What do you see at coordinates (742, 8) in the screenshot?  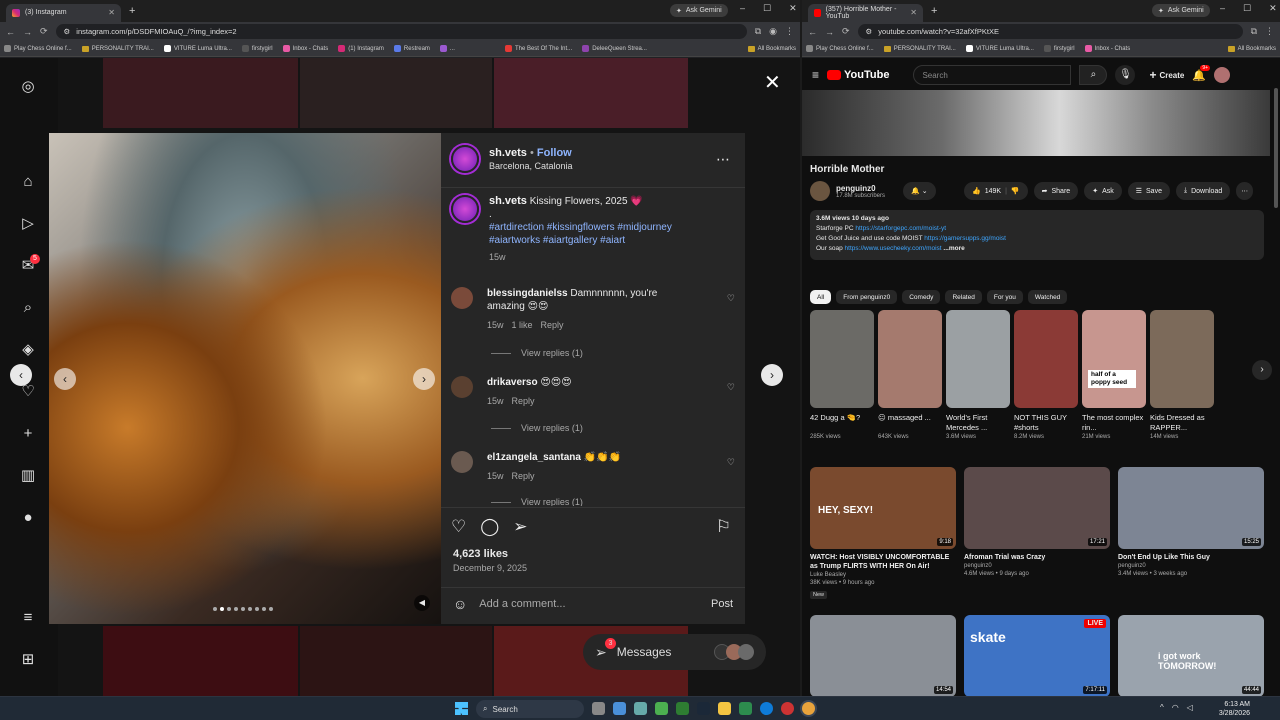 I see `minimize-icon: –` at bounding box center [742, 8].